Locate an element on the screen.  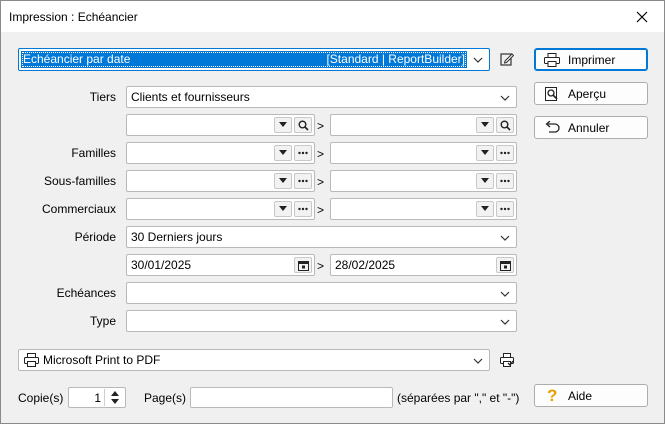
date-from-input: 30/01/2025 is located at coordinates (220, 265).